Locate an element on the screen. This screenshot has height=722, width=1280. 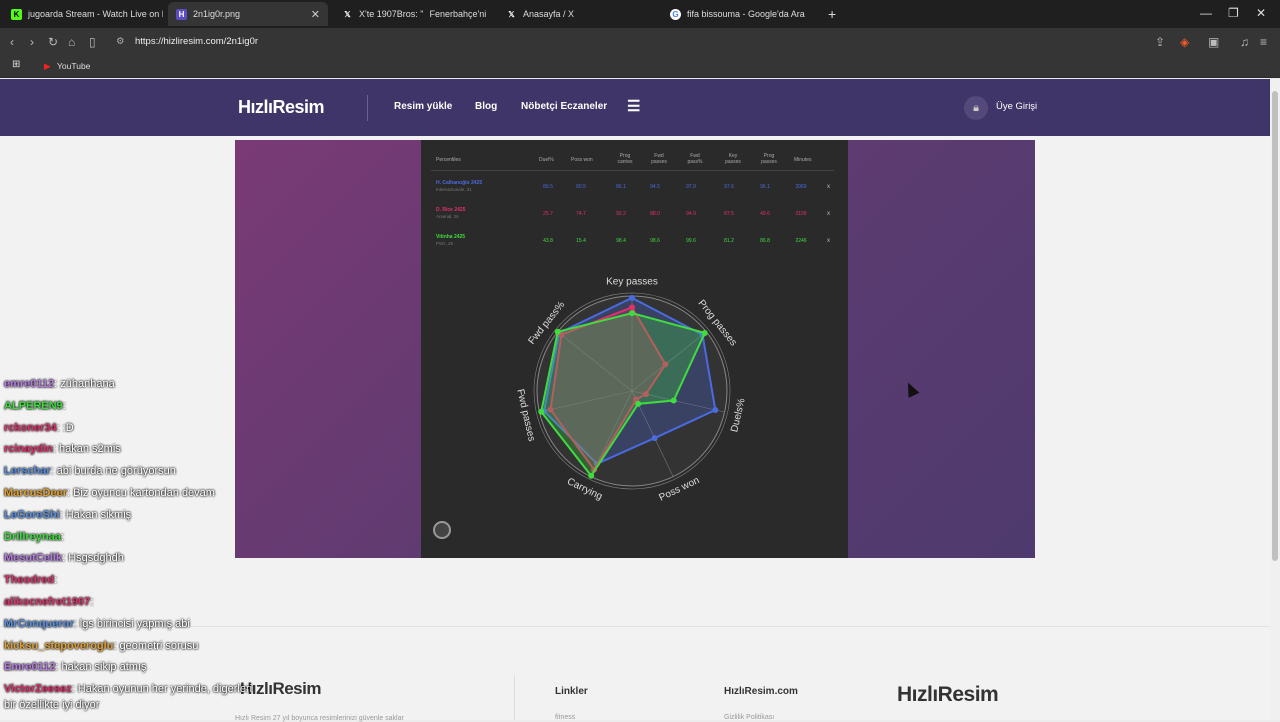
hamburger-menu-icon: ☰ is located at coordinates (633, 106).